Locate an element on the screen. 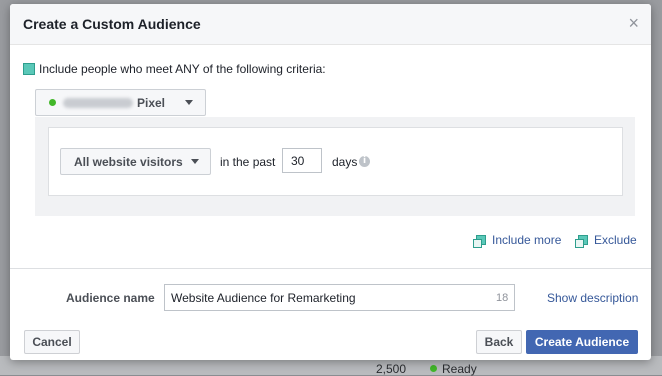 This screenshot has width=662, height=376. section-divider is located at coordinates (330, 268).